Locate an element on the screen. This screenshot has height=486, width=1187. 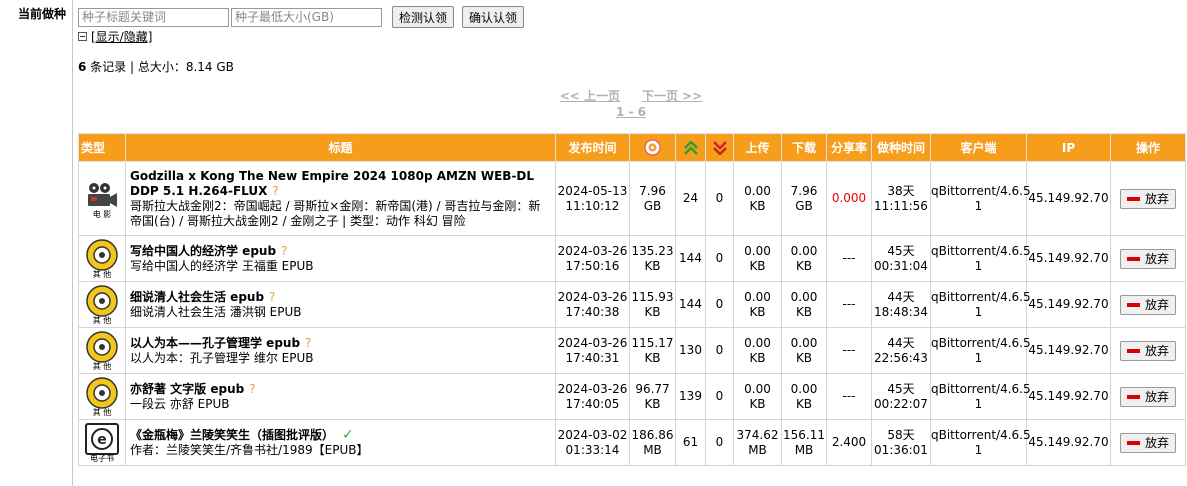
published-cell: 2024-05-13 11:10:12 is located at coordinates (592, 198).